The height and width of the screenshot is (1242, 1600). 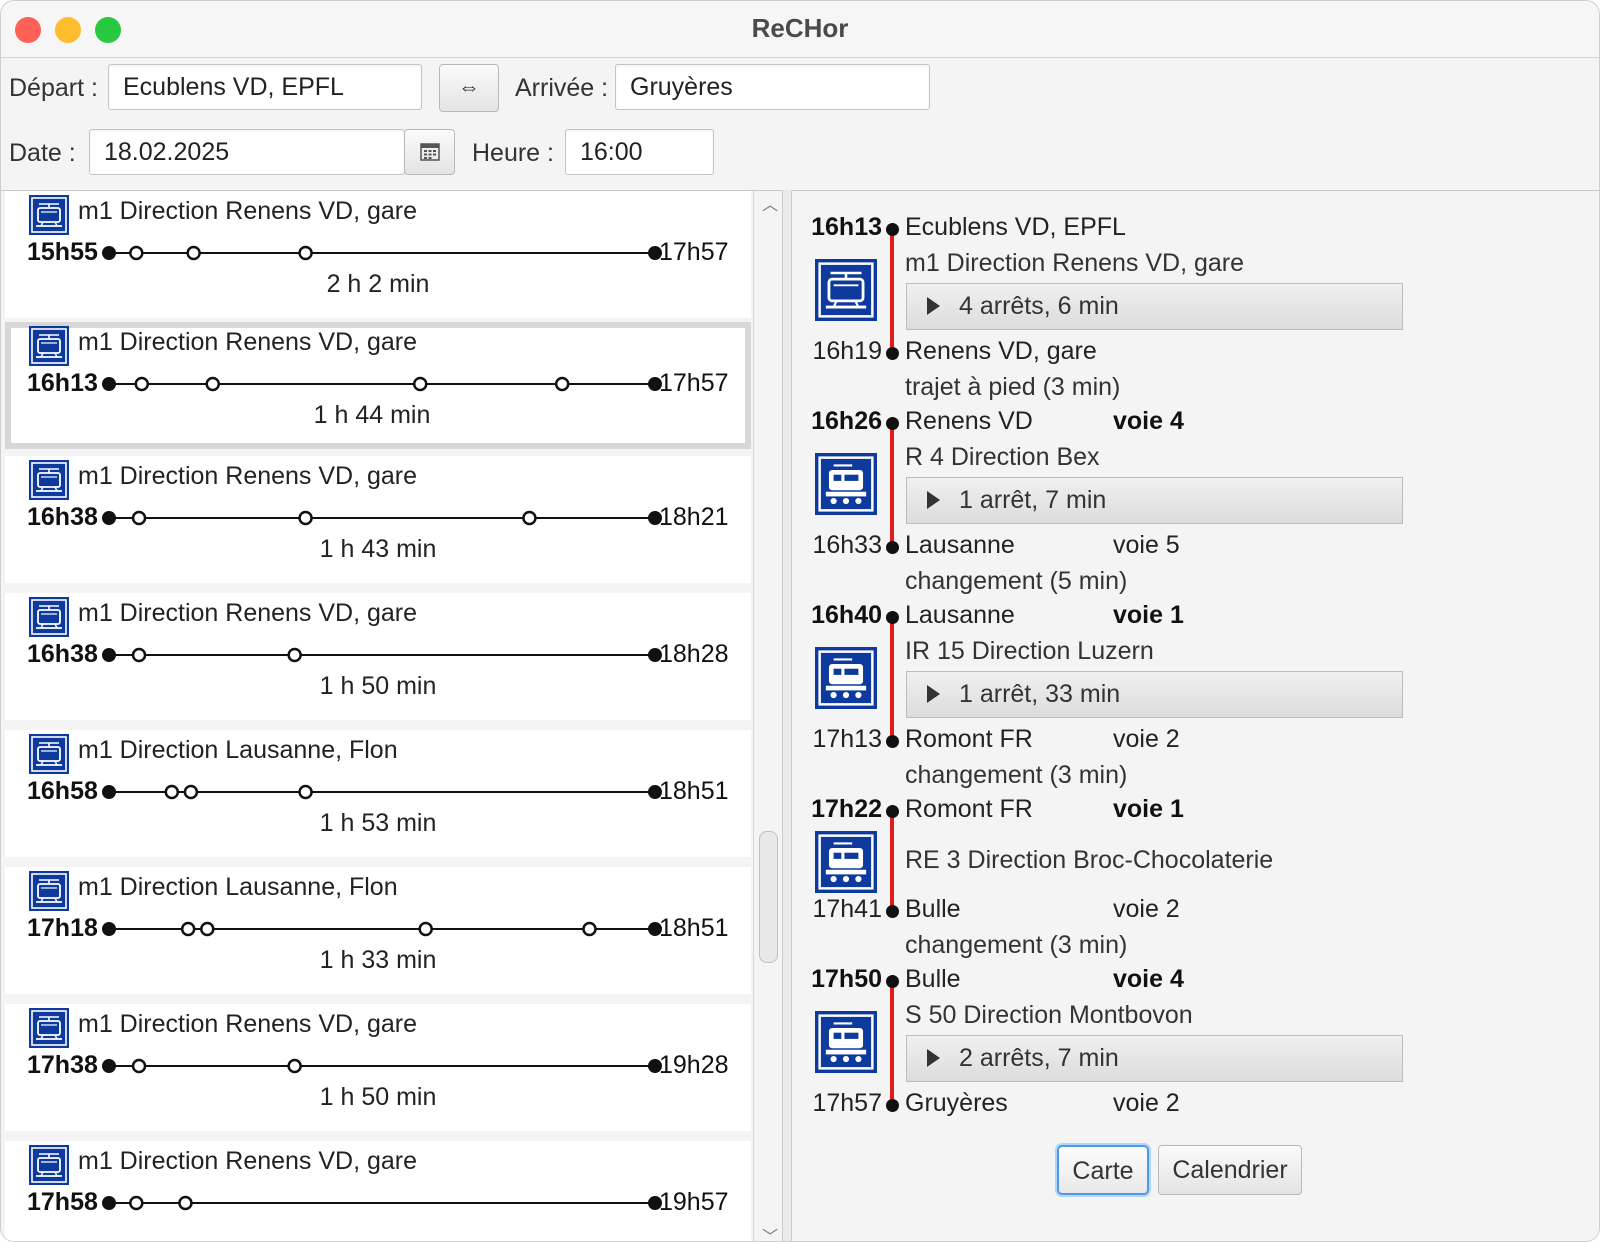 What do you see at coordinates (378, 823) in the screenshot?
I see `connection-duration: 1 h 53 min` at bounding box center [378, 823].